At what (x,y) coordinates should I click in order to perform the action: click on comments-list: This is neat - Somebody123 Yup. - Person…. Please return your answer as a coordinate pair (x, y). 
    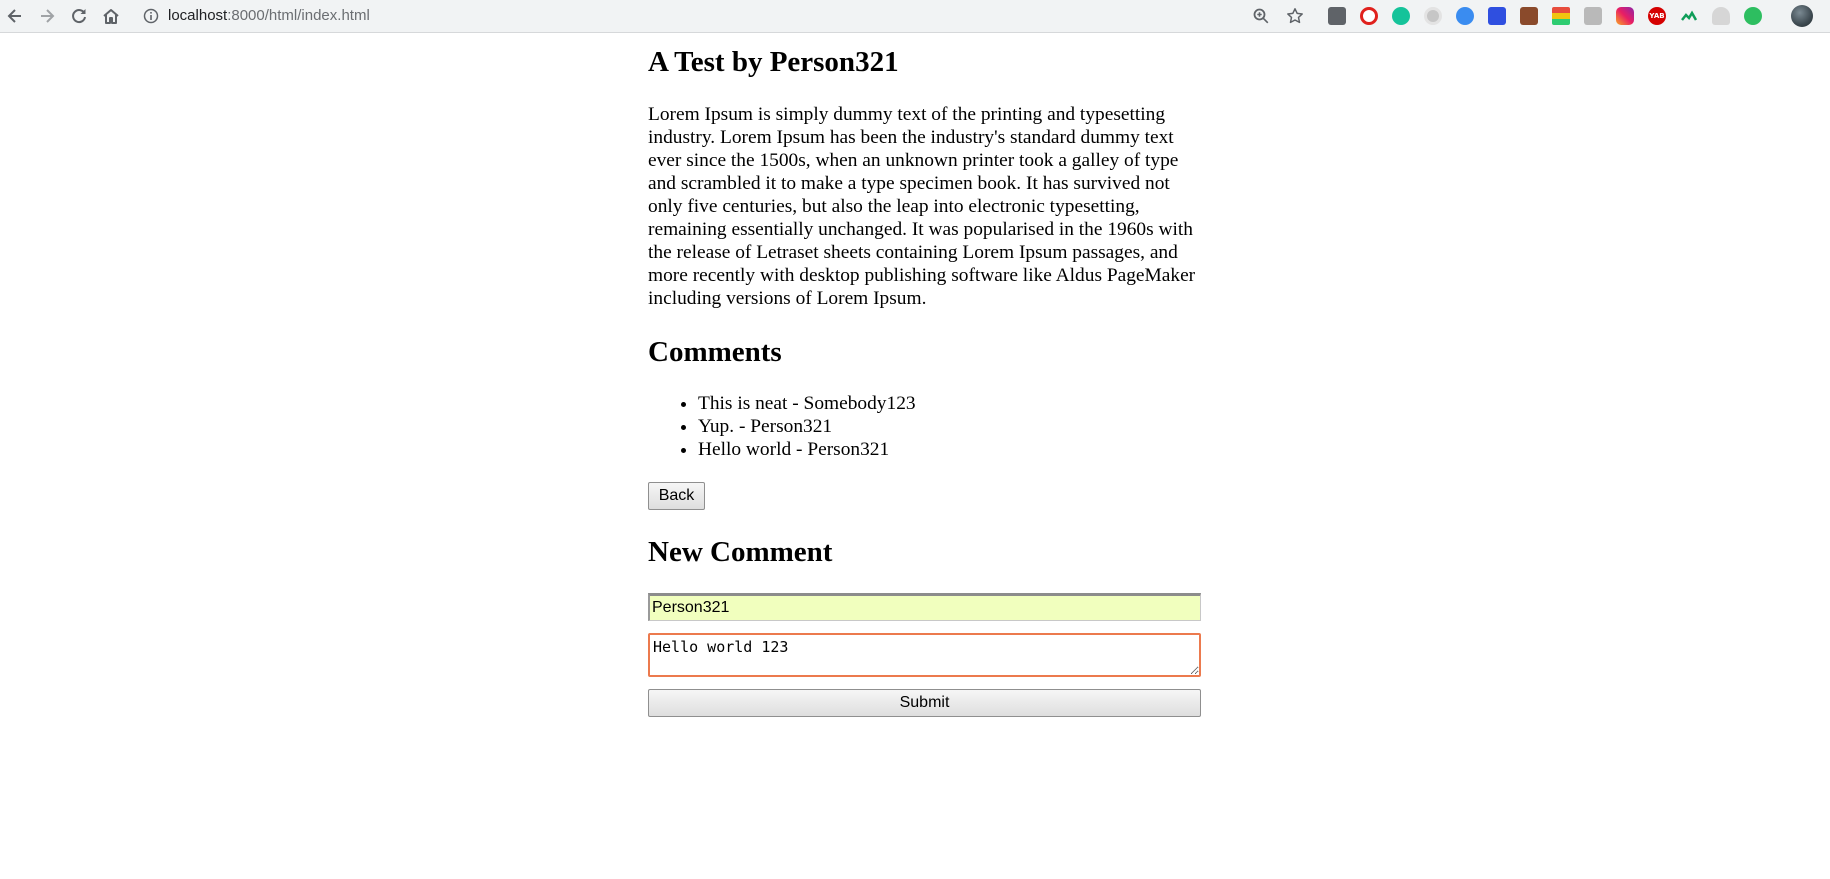
    Looking at the image, I should click on (782, 426).